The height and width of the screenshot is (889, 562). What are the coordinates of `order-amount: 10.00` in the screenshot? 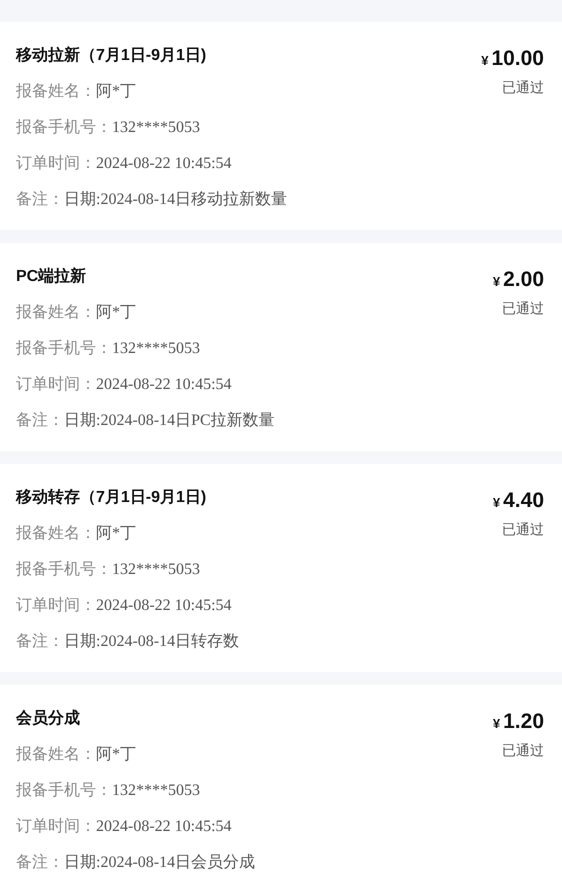 It's located at (517, 59).